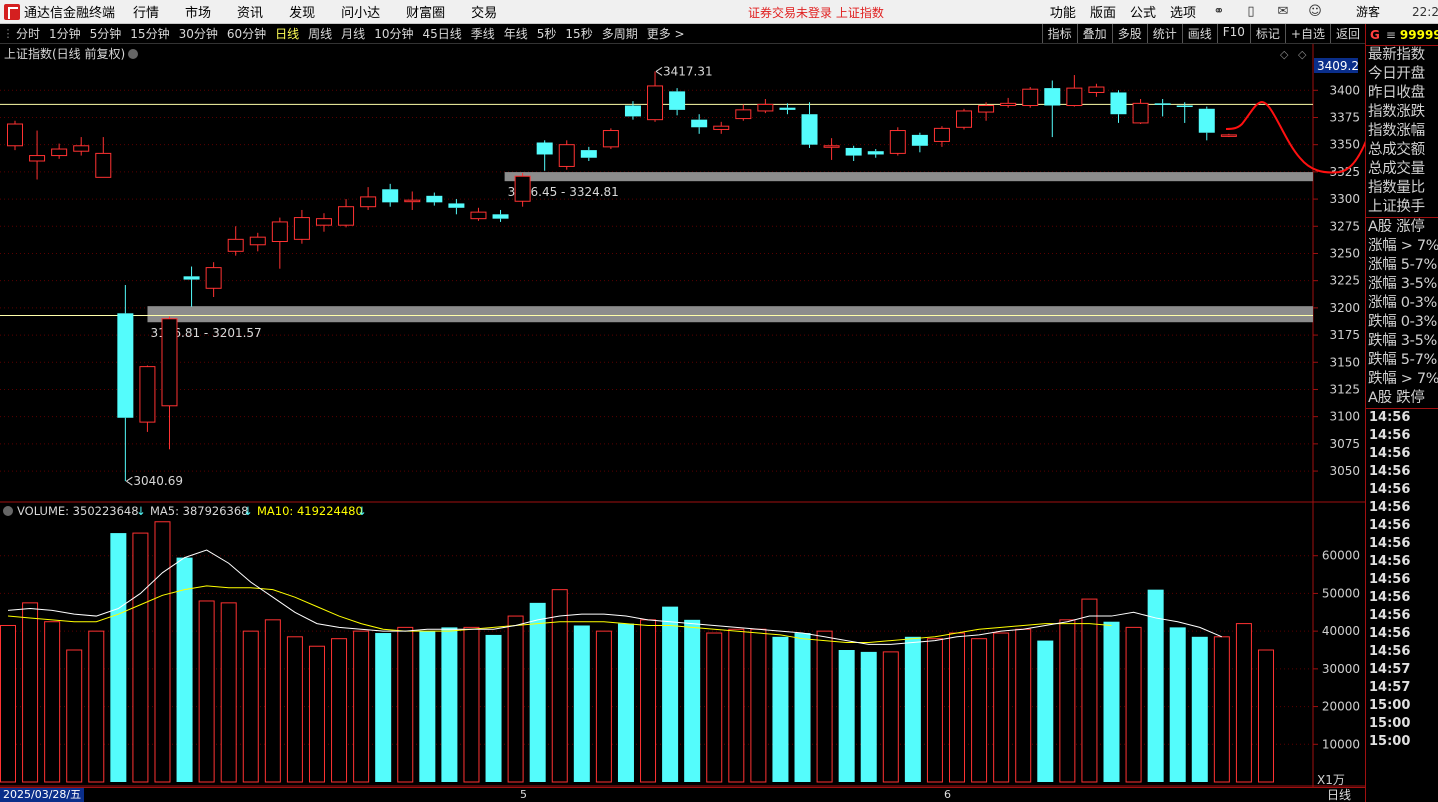  Describe the element at coordinates (158, 481) in the screenshot. I see `low-price-label: 3040.69` at that location.